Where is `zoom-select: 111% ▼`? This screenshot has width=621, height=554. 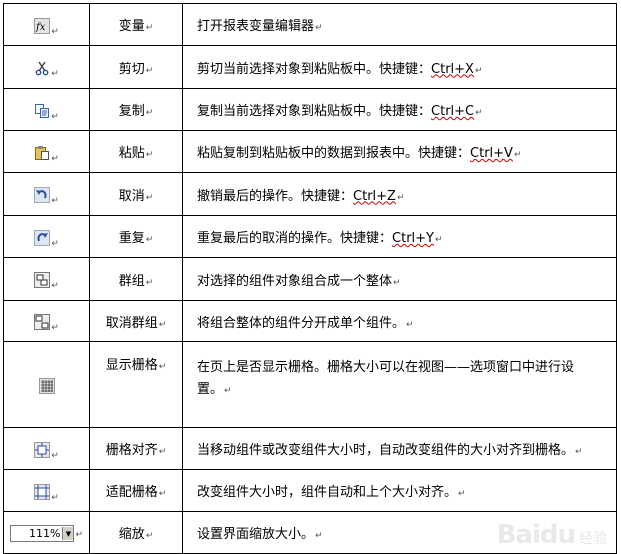
zoom-select: 111% ▼ is located at coordinates (42, 533).